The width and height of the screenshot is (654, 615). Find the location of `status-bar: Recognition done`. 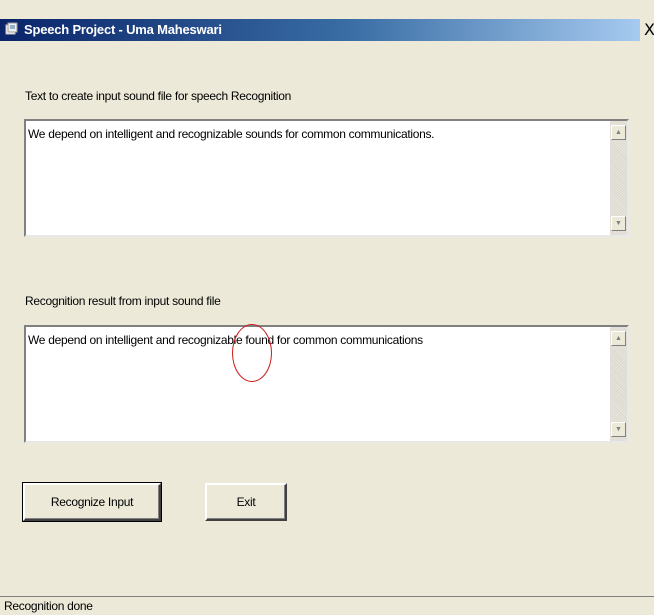

status-bar: Recognition done is located at coordinates (327, 605).